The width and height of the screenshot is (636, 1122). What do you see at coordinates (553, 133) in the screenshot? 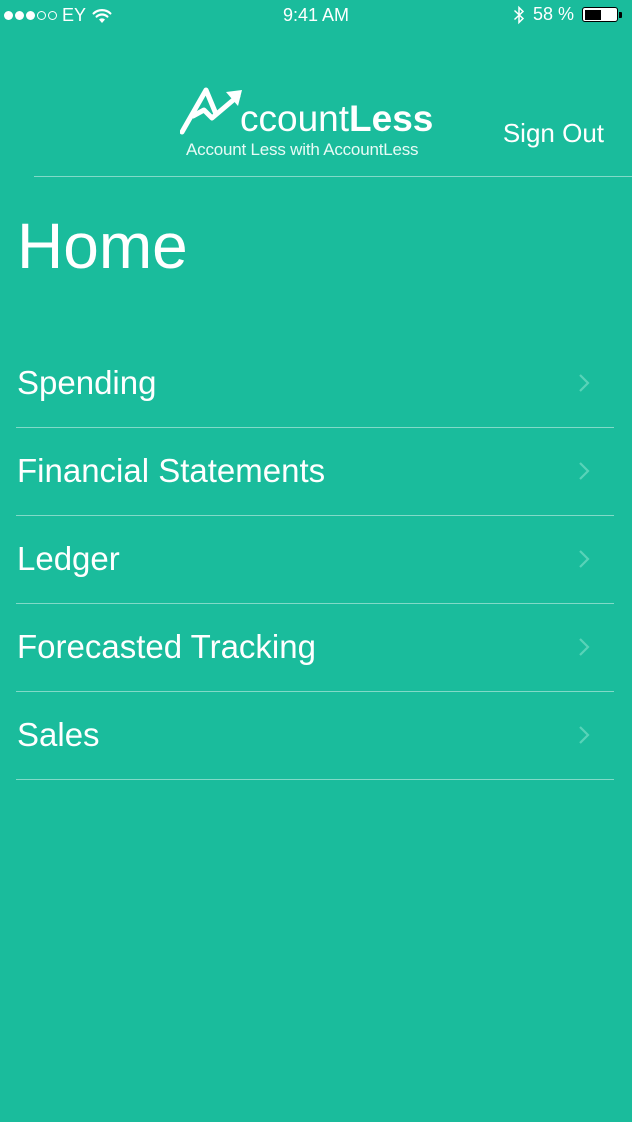
I see `sign-out-button: Sign Out` at bounding box center [553, 133].